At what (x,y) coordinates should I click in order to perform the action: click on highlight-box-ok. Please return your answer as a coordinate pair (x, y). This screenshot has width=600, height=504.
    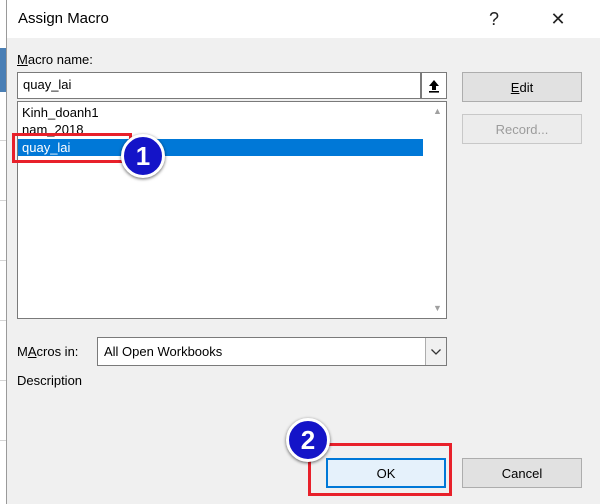
    Looking at the image, I should click on (380, 469).